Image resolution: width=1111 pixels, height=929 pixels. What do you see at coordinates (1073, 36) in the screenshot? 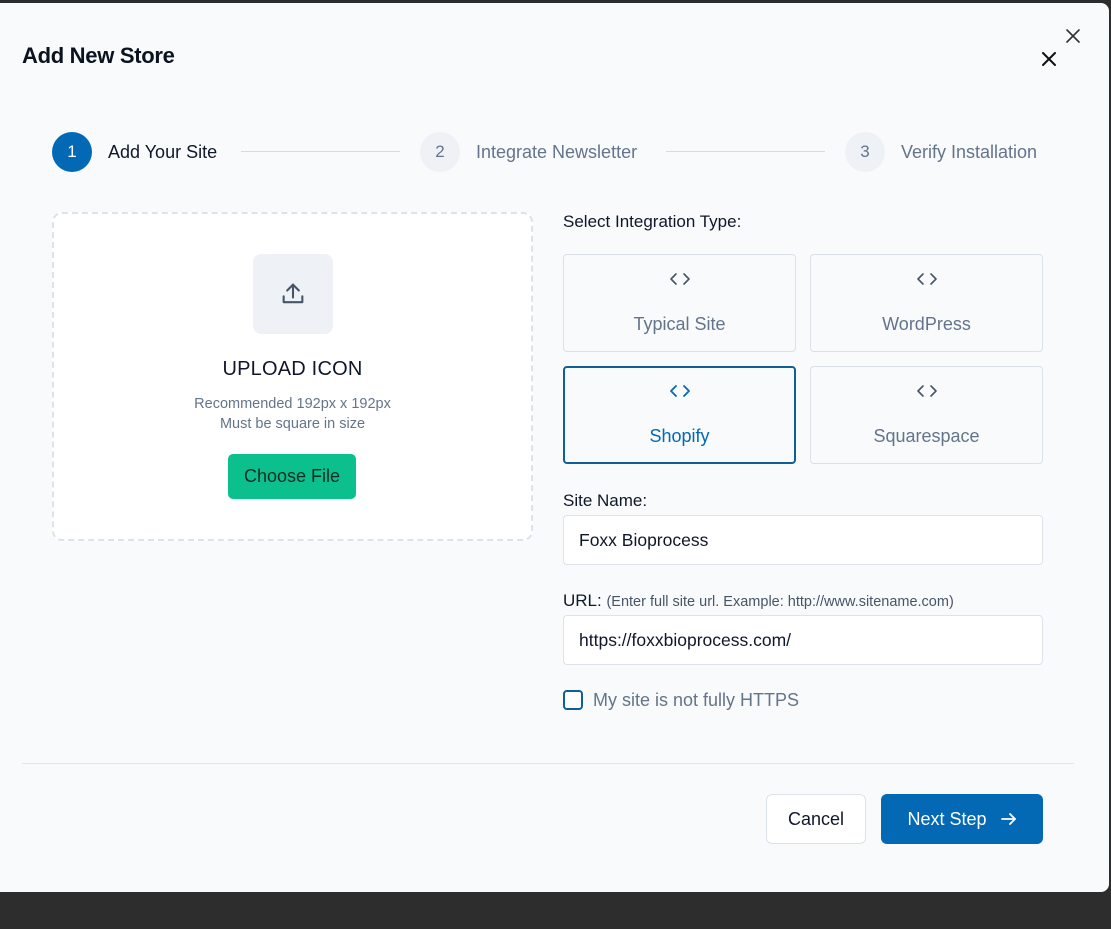
I see `outer-close-icon` at bounding box center [1073, 36].